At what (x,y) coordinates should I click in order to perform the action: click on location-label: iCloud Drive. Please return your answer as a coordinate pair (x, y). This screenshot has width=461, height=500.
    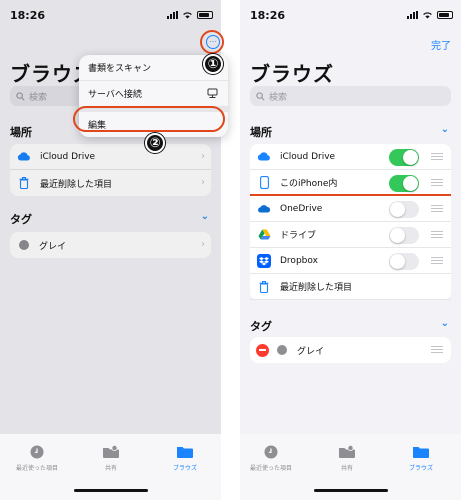
    Looking at the image, I should click on (308, 156).